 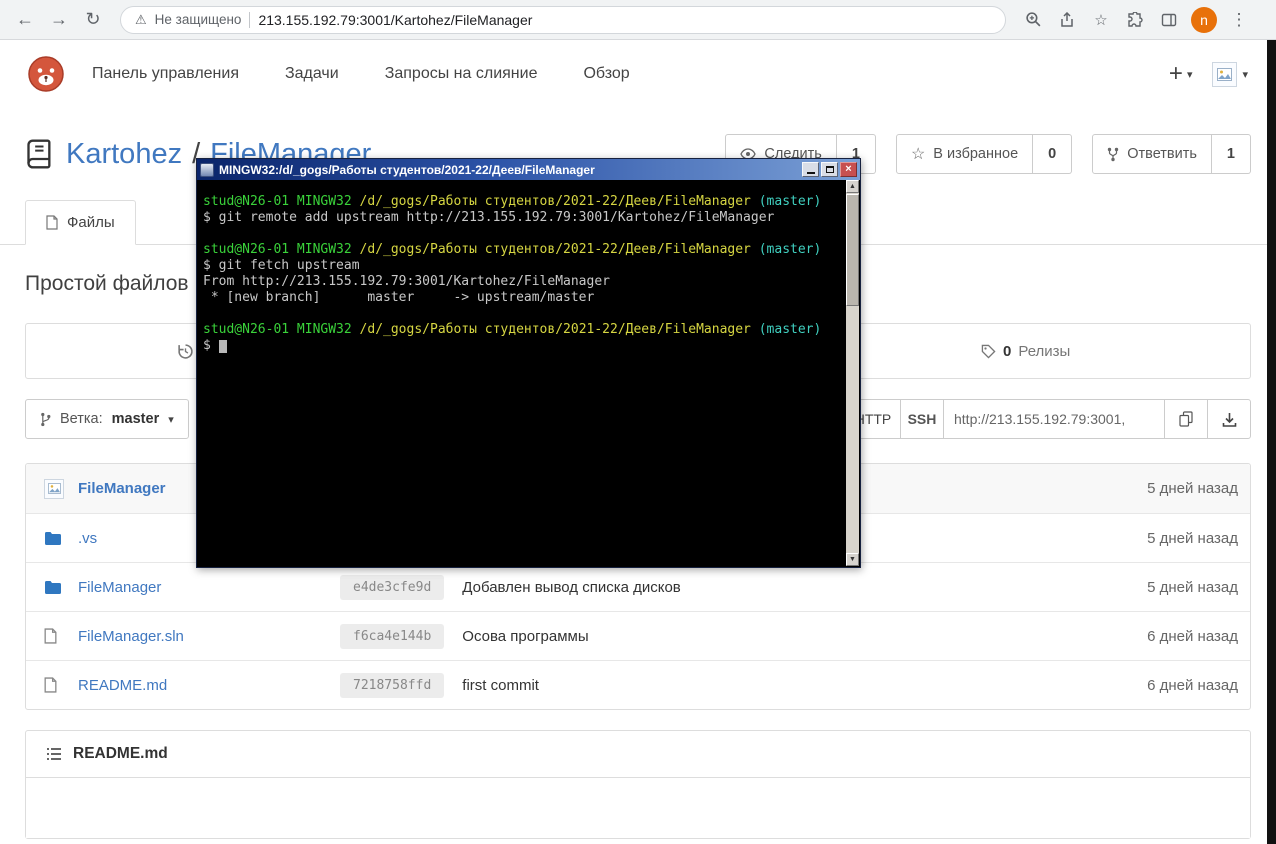 I want to click on star-label: В избранное, so click(x=976, y=154).